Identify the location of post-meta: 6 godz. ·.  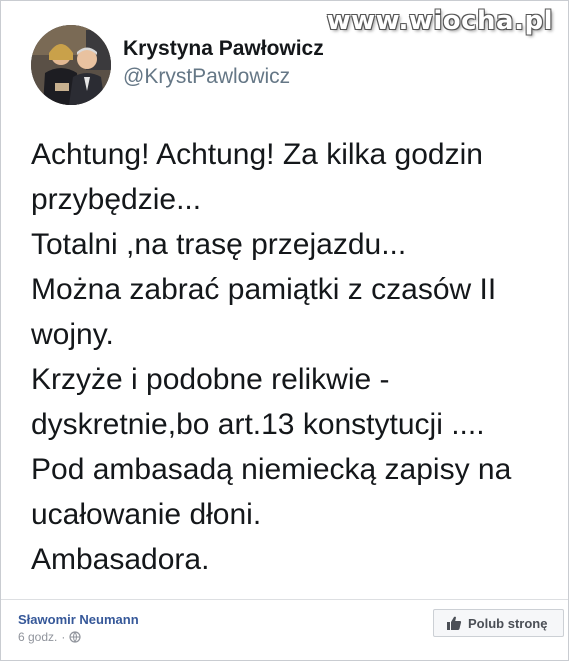
(49, 637).